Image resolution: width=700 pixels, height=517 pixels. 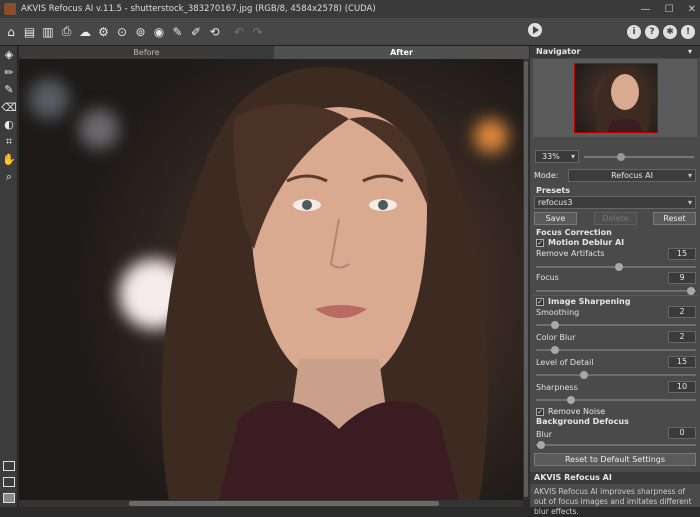 I want to click on redo-icon: ↷, so click(x=258, y=32).